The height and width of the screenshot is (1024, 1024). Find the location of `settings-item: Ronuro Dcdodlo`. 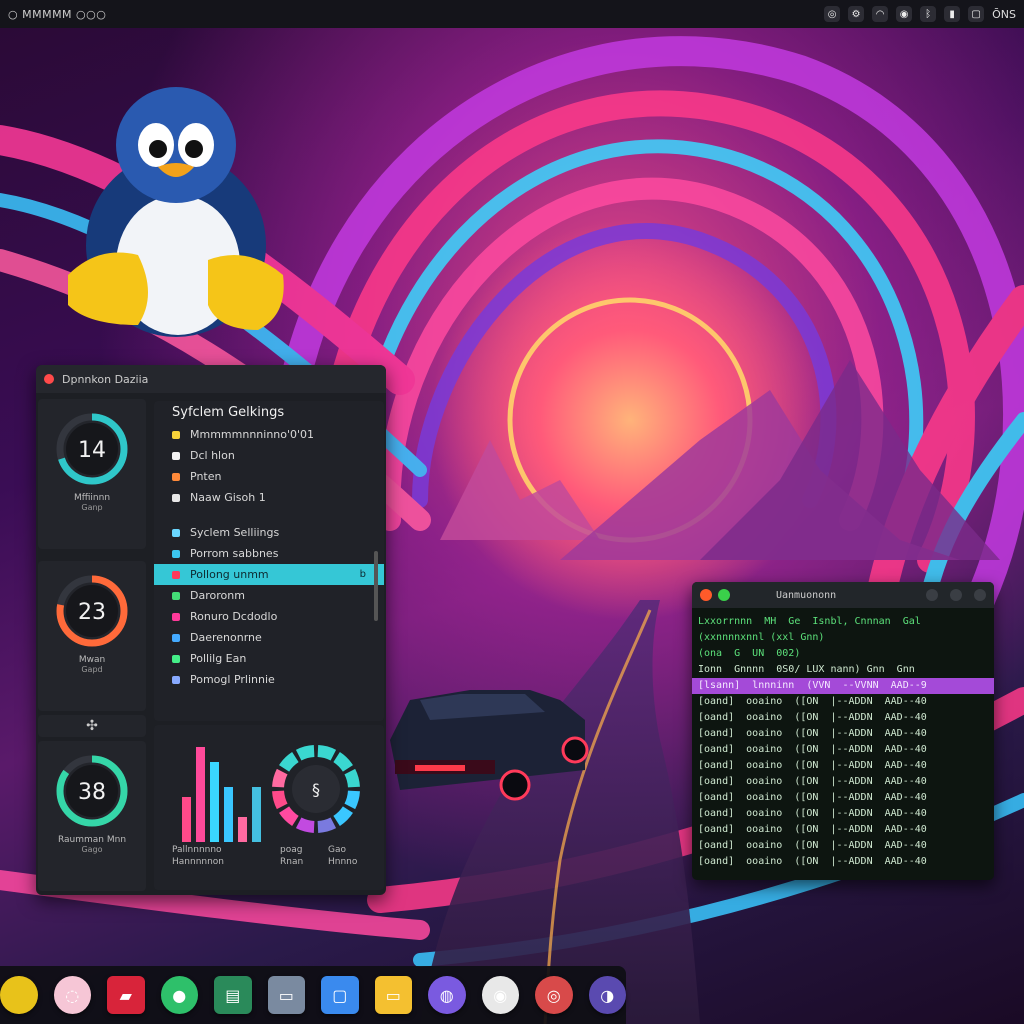

settings-item: Ronuro Dcdodlo is located at coordinates (269, 616).